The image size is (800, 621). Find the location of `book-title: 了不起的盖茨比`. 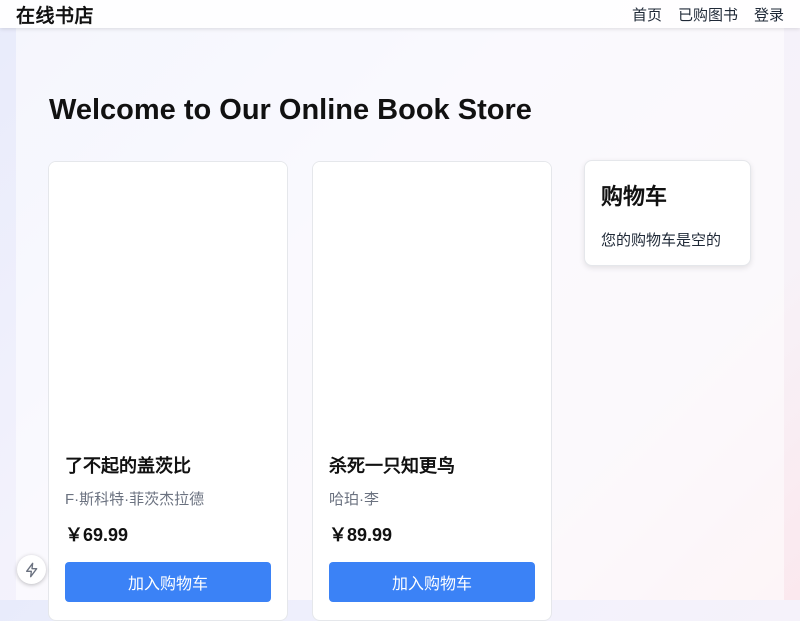

book-title: 了不起的盖茨比 is located at coordinates (128, 466).